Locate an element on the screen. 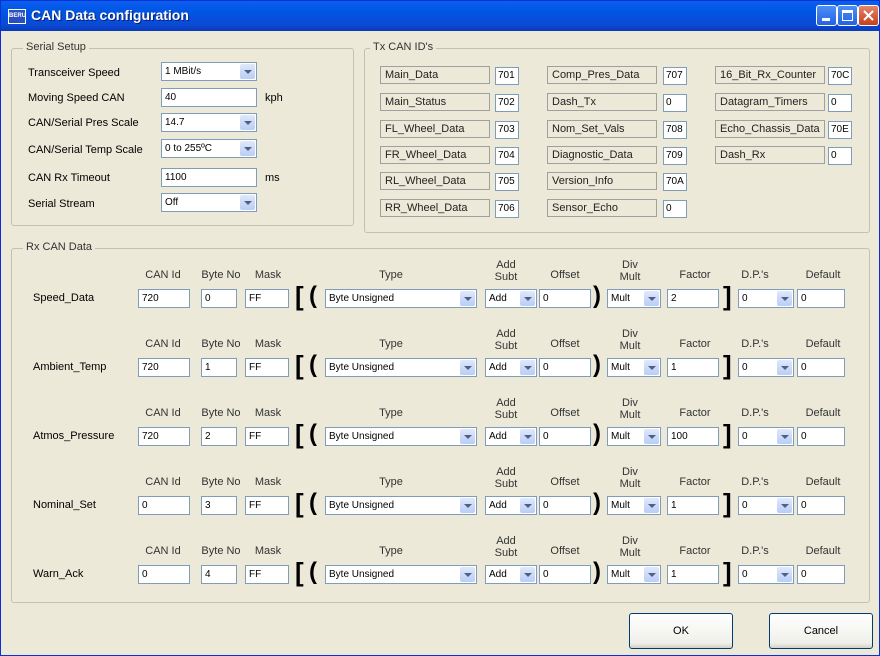  tx-id-value: 703 is located at coordinates (507, 130).